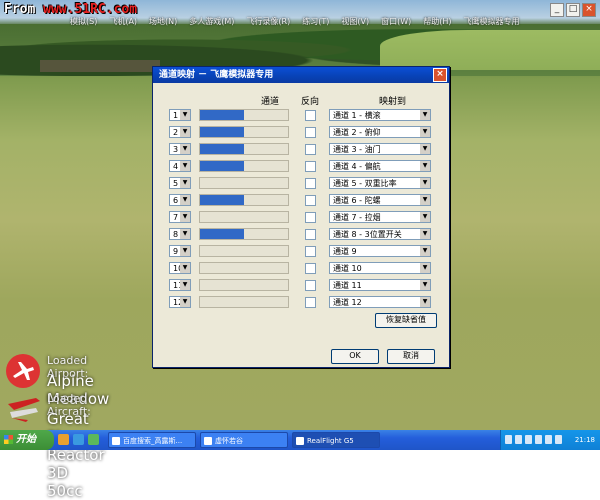 This screenshot has width=600, height=500. What do you see at coordinates (585, 440) in the screenshot?
I see `clock: 21:18` at bounding box center [585, 440].